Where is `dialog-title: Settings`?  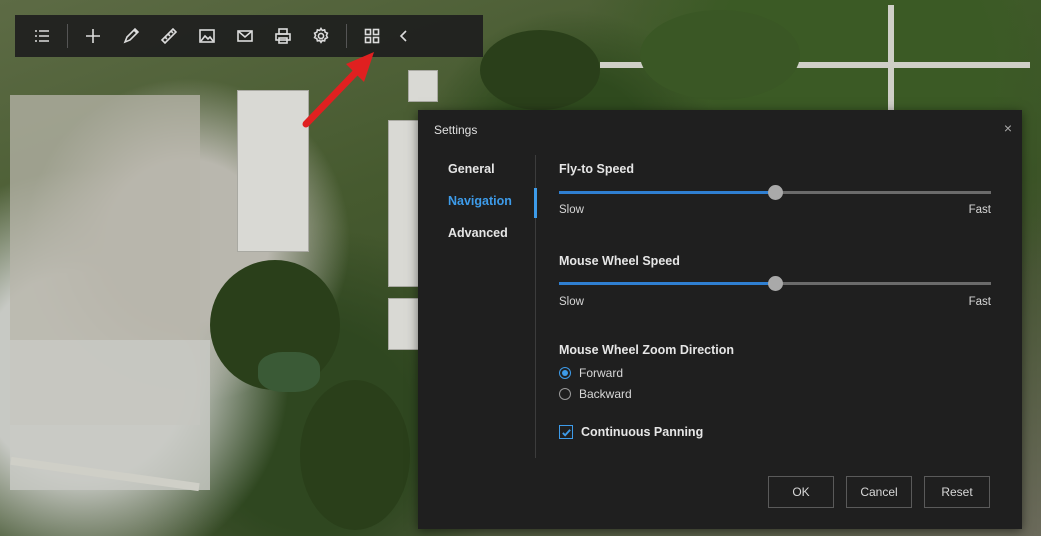
dialog-title: Settings is located at coordinates (456, 130).